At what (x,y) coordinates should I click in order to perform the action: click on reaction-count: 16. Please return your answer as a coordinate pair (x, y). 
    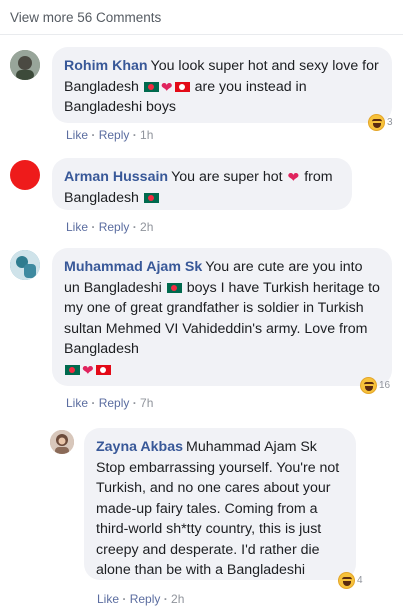
    Looking at the image, I should click on (385, 385).